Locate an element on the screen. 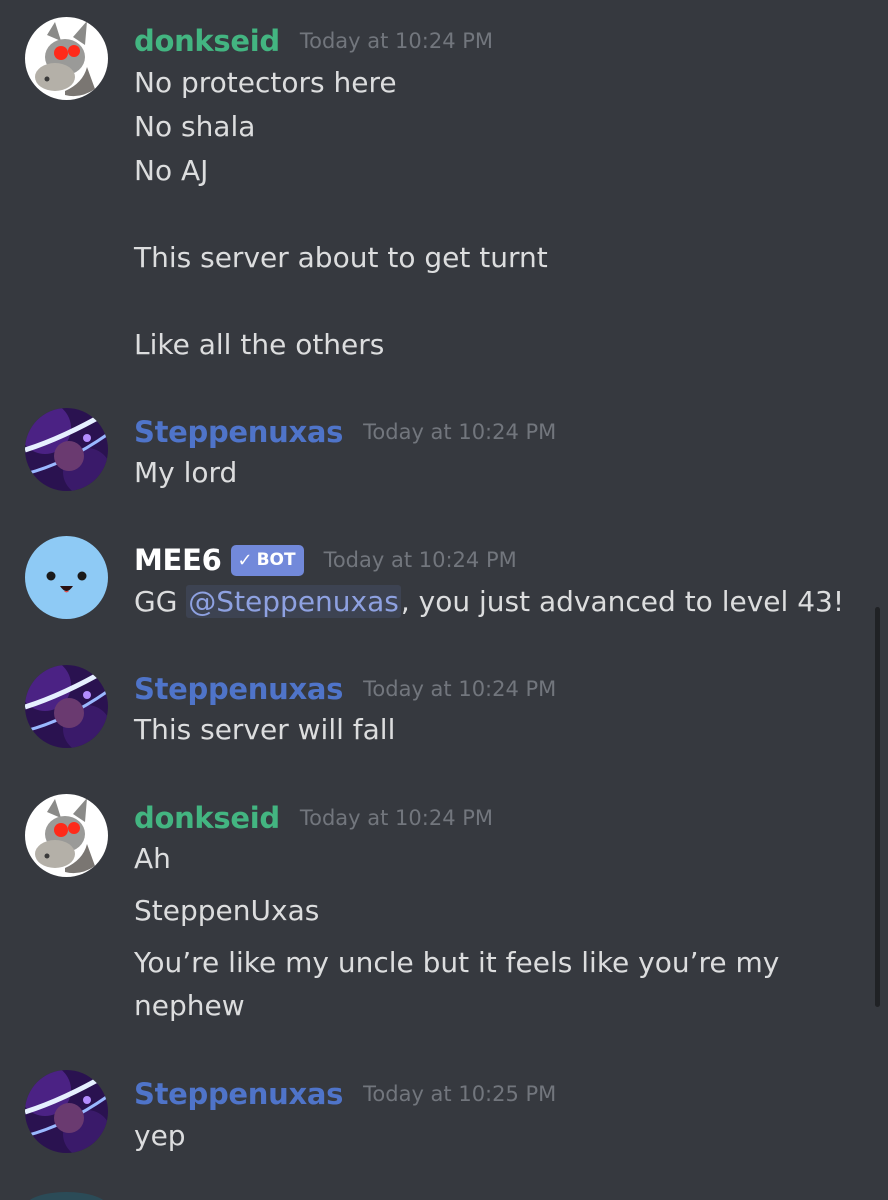 This screenshot has height=1200, width=888. scrollbar is located at coordinates (877, 807).